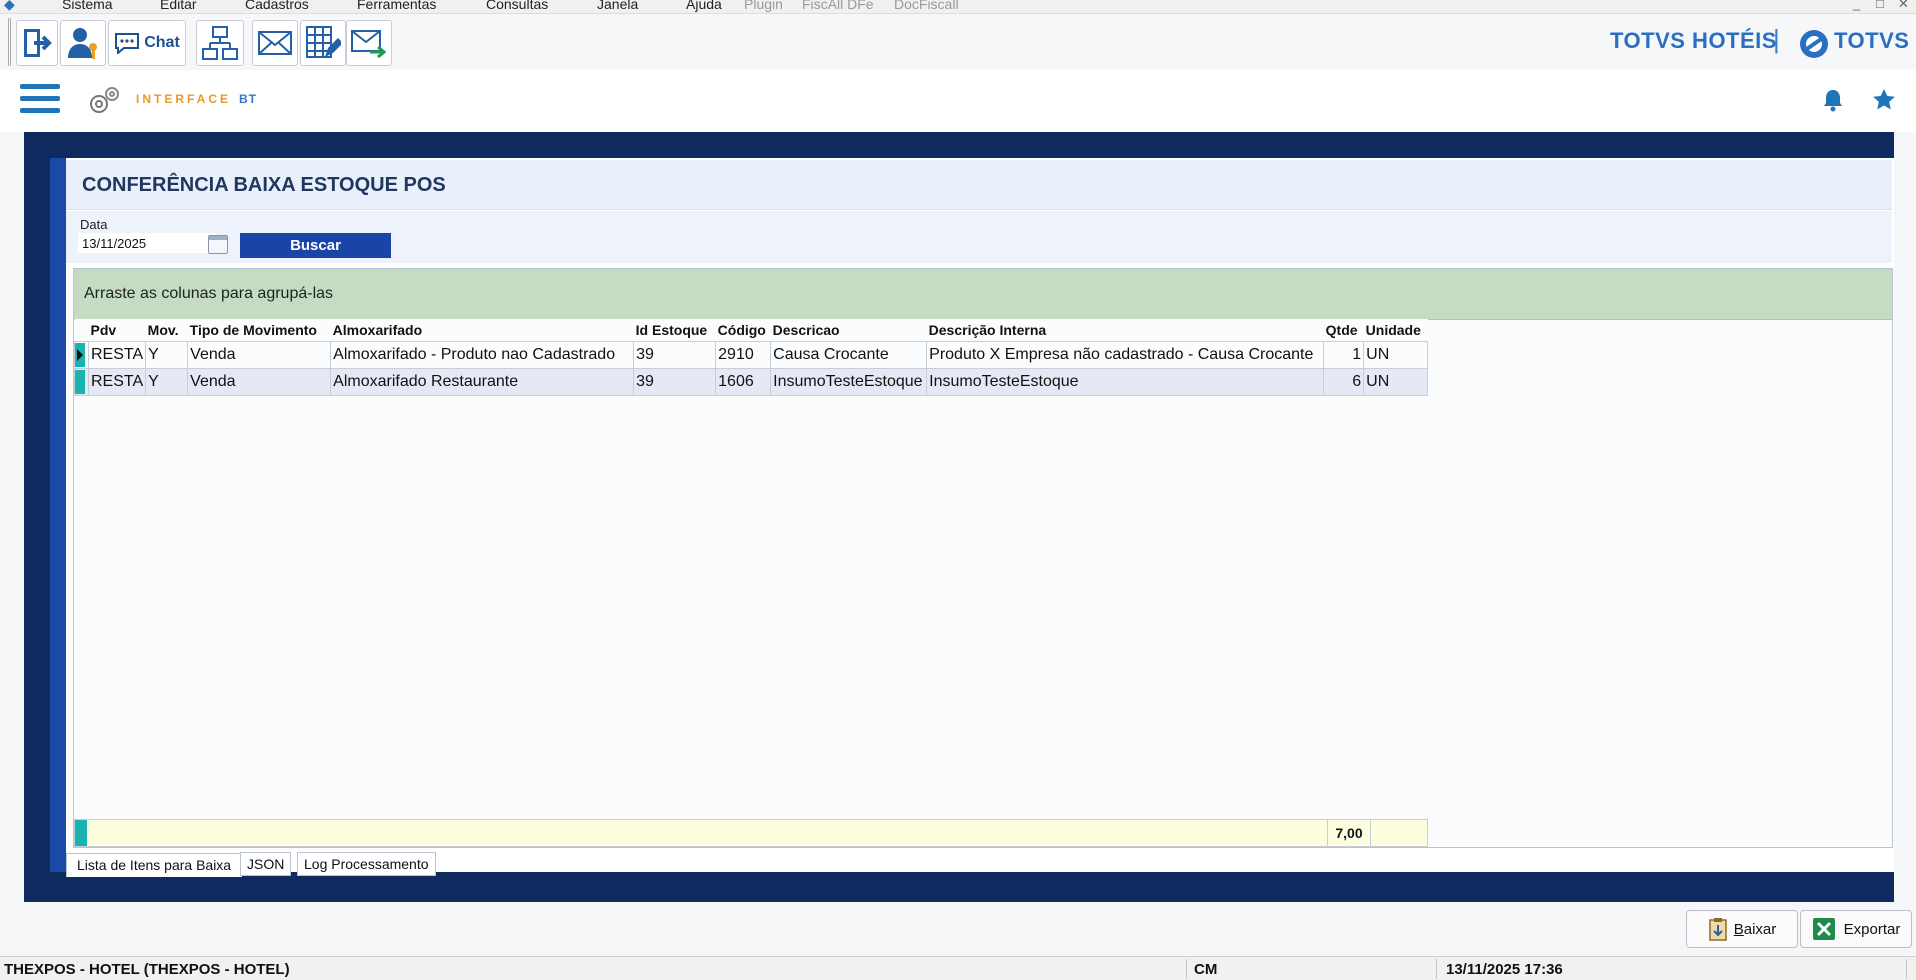  What do you see at coordinates (9, 6) in the screenshot?
I see `app-icon: ◆` at bounding box center [9, 6].